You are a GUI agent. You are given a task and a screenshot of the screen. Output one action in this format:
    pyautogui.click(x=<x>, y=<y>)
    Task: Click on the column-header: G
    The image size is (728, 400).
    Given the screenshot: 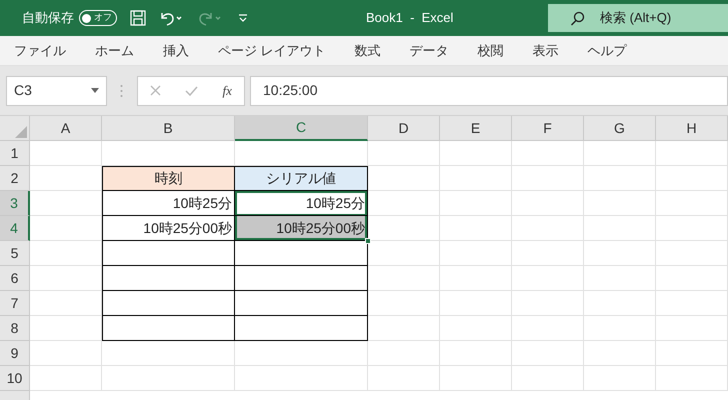 What is the action you would take?
    pyautogui.click(x=620, y=128)
    